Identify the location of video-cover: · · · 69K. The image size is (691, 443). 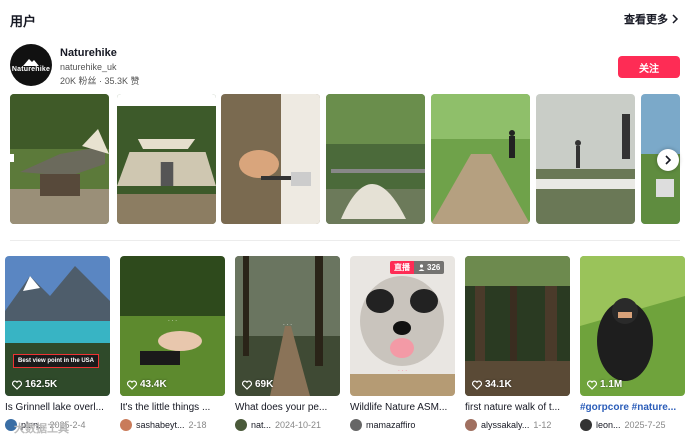
(287, 326).